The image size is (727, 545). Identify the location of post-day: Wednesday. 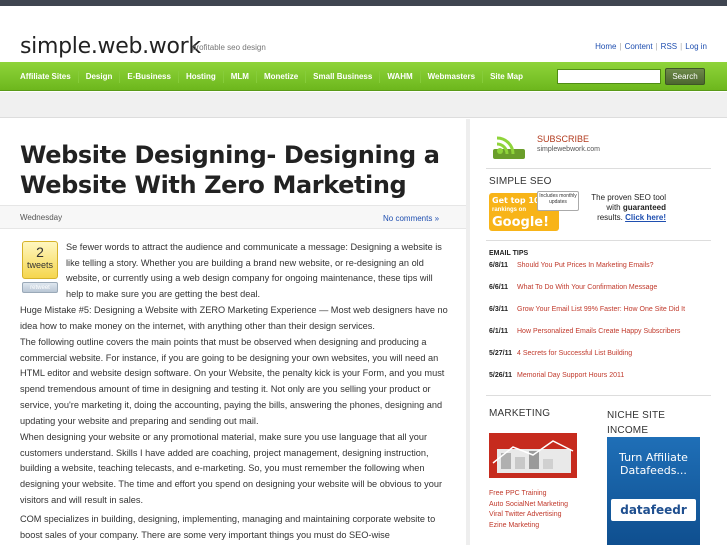
(41, 217).